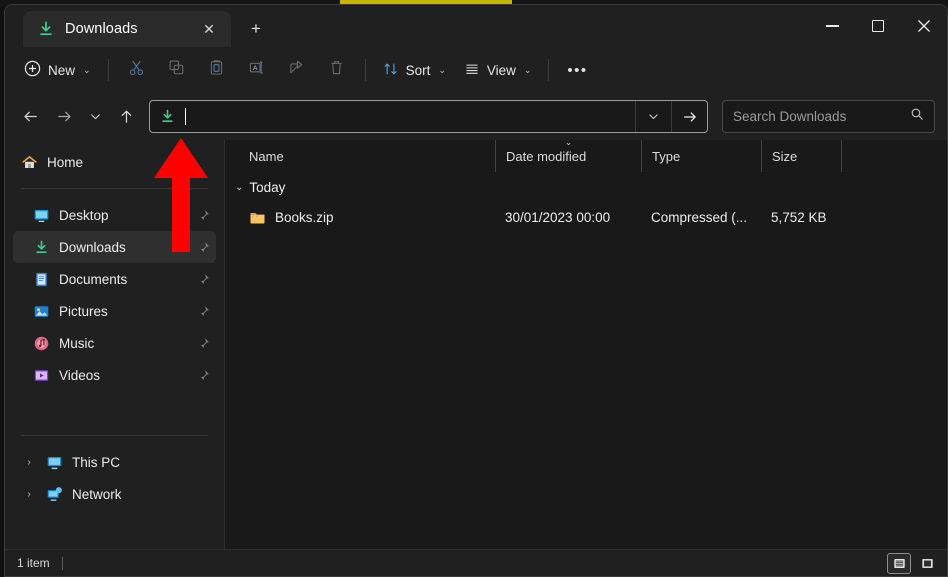 The image size is (948, 577). I want to click on close-window-button, so click(924, 26).